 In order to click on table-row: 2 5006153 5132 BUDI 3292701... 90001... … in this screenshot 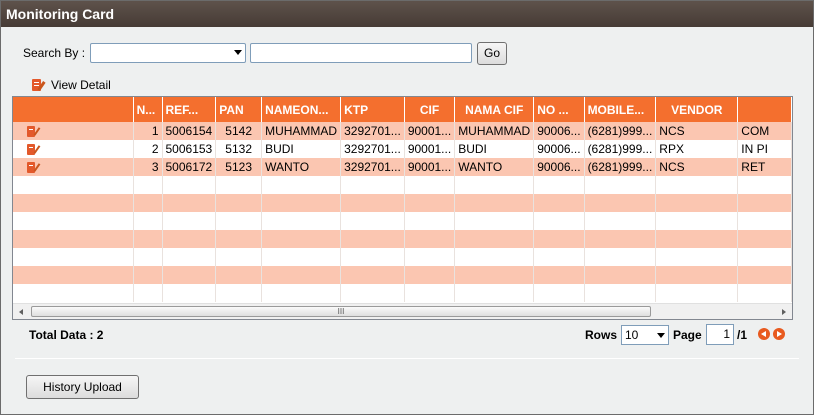, I will do `click(402, 149)`.